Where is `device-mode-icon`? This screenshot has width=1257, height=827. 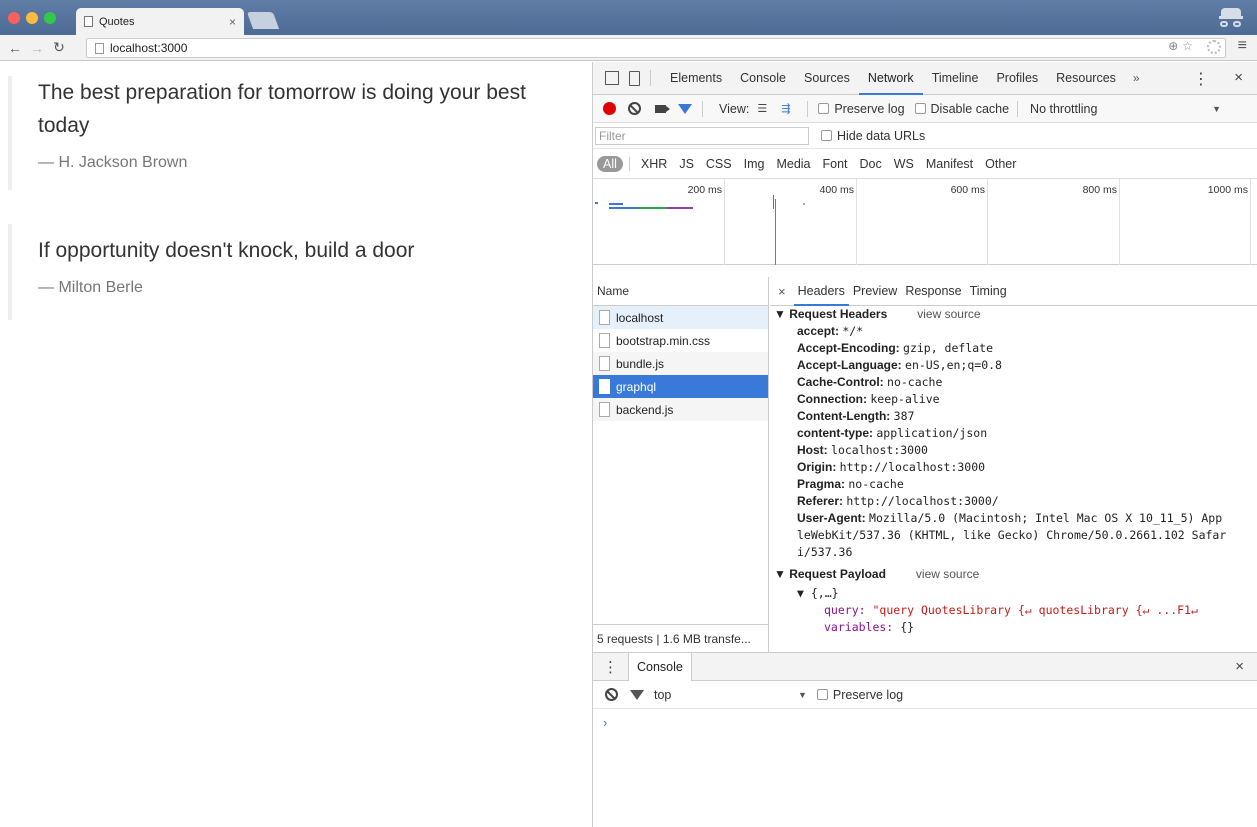
device-mode-icon is located at coordinates (634, 78).